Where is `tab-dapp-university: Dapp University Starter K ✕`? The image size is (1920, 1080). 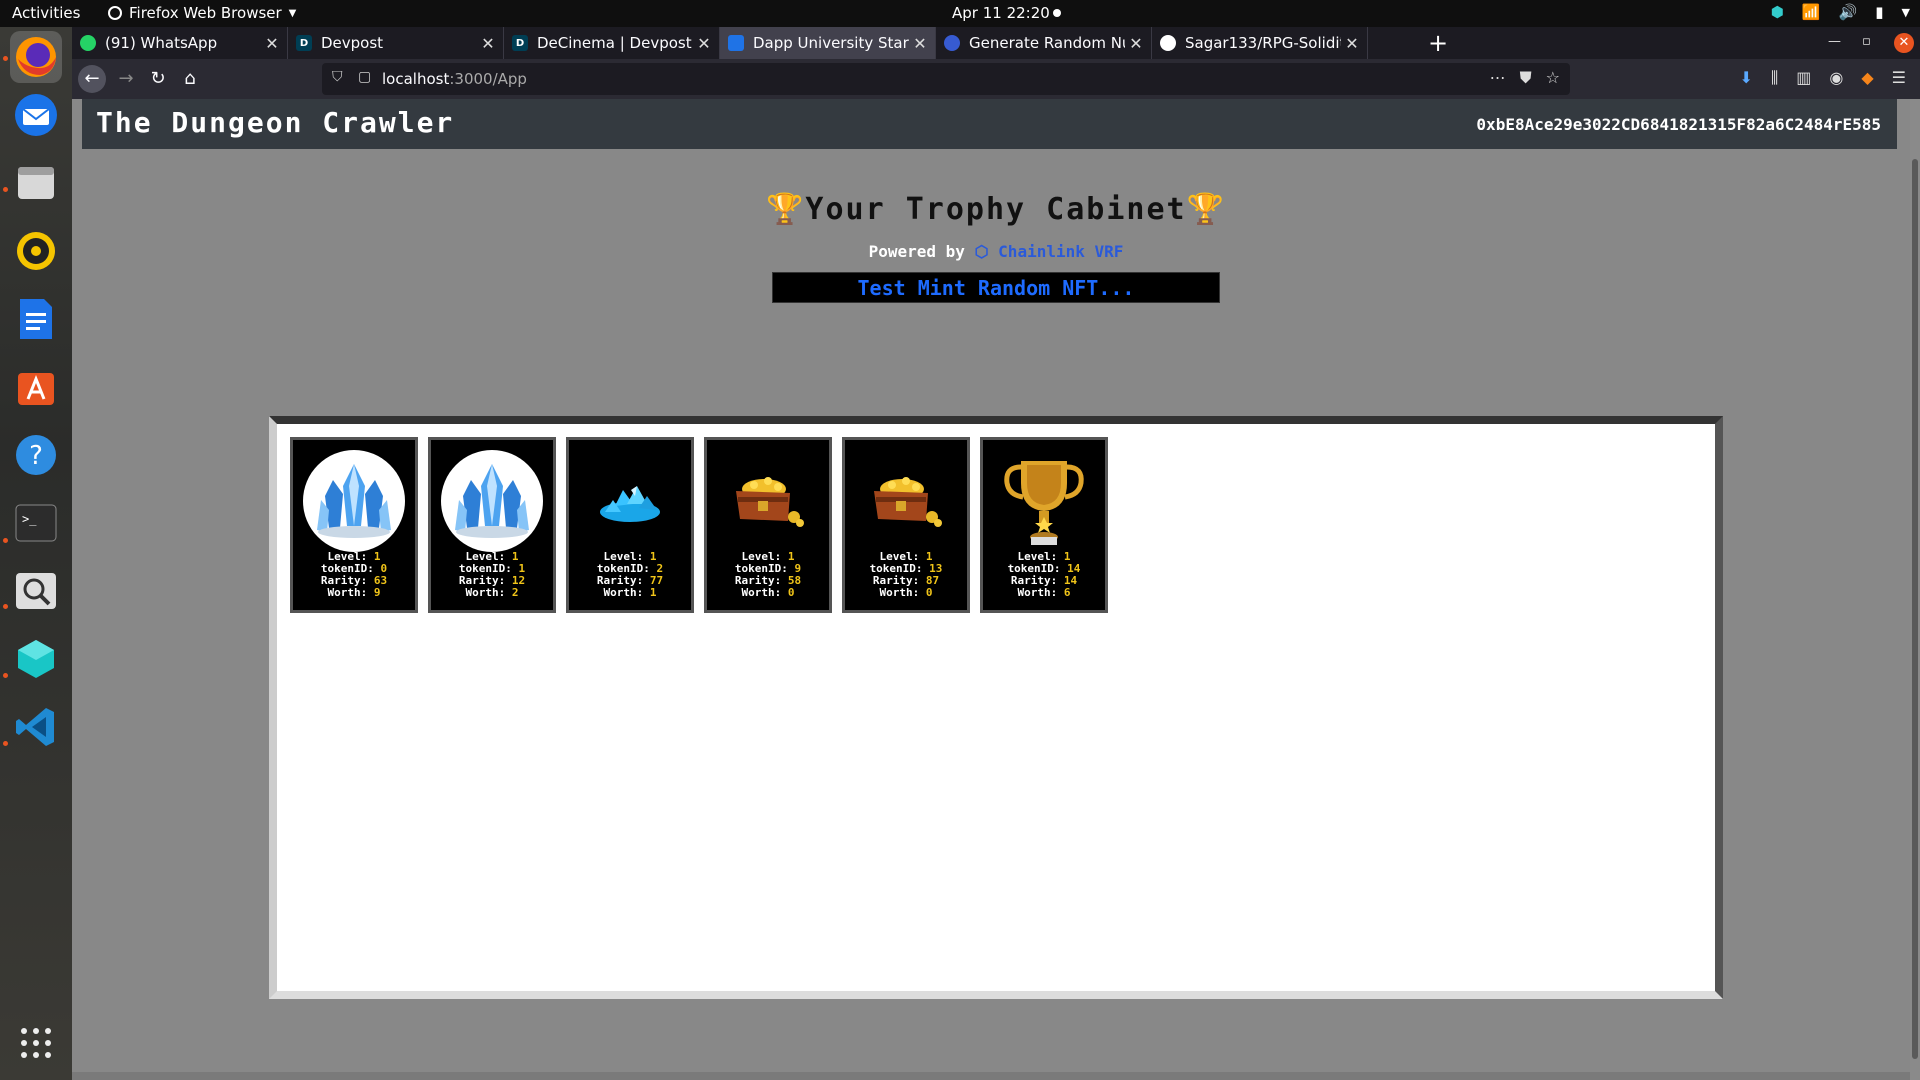 tab-dapp-university: Dapp University Starter K ✕ is located at coordinates (828, 43).